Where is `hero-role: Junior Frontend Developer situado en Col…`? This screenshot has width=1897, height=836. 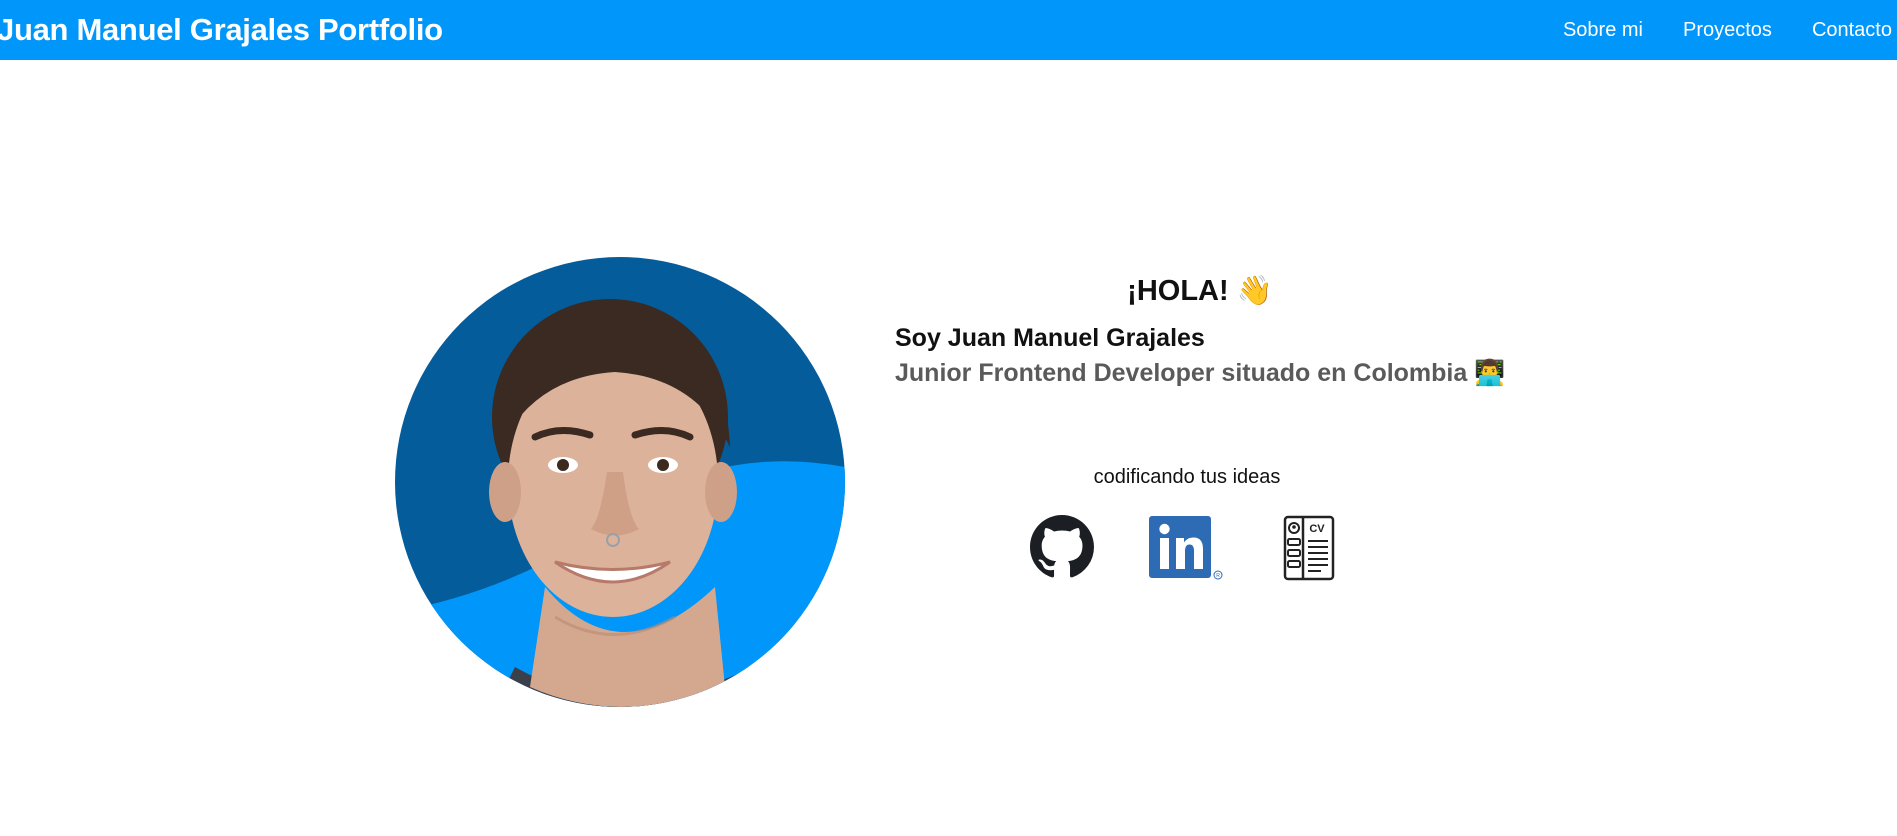 hero-role: Junior Frontend Developer situado en Col… is located at coordinates (1200, 373).